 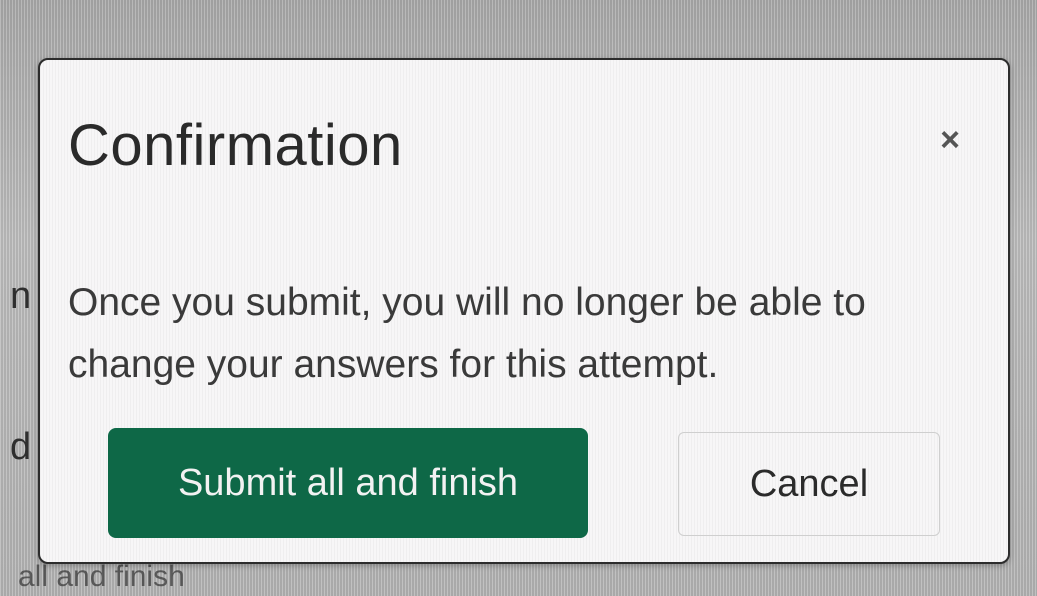 What do you see at coordinates (348, 483) in the screenshot?
I see `submit-all-and-finish-button: Submit all and finish` at bounding box center [348, 483].